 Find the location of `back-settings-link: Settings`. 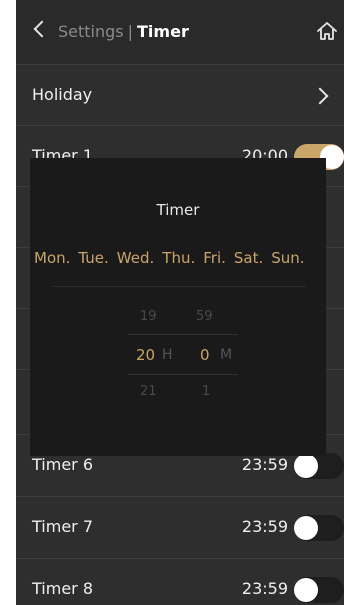

back-settings-link: Settings is located at coordinates (91, 31).